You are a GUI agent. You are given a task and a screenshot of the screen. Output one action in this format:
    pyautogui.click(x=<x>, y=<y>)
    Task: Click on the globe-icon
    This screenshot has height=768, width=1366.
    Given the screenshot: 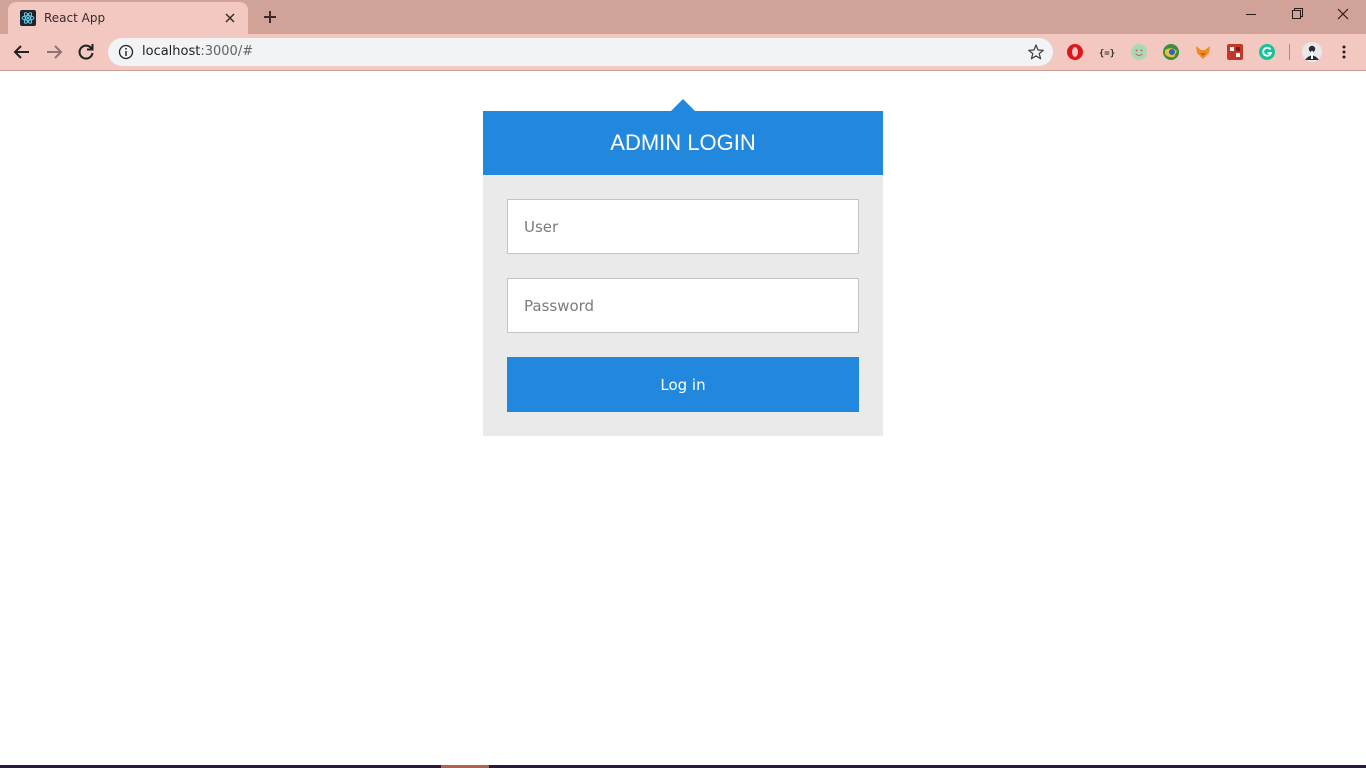 What is the action you would take?
    pyautogui.click(x=1171, y=52)
    